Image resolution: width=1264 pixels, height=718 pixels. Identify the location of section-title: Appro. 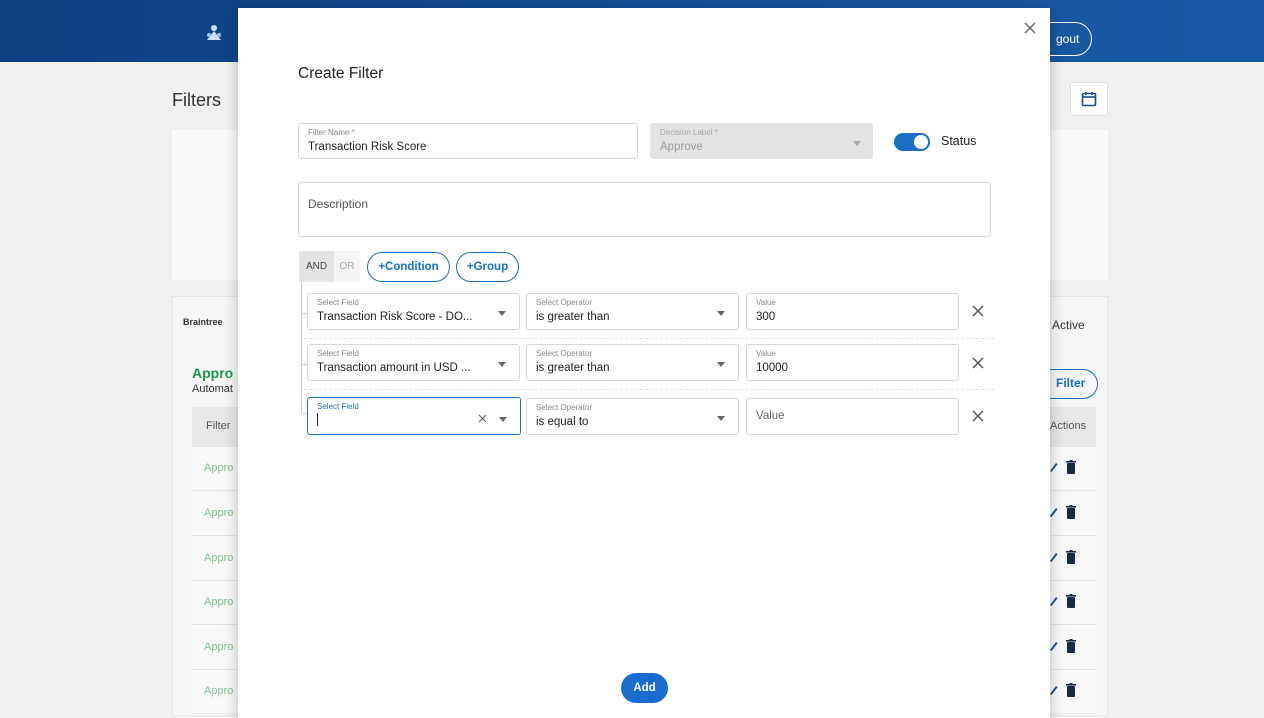
(213, 373).